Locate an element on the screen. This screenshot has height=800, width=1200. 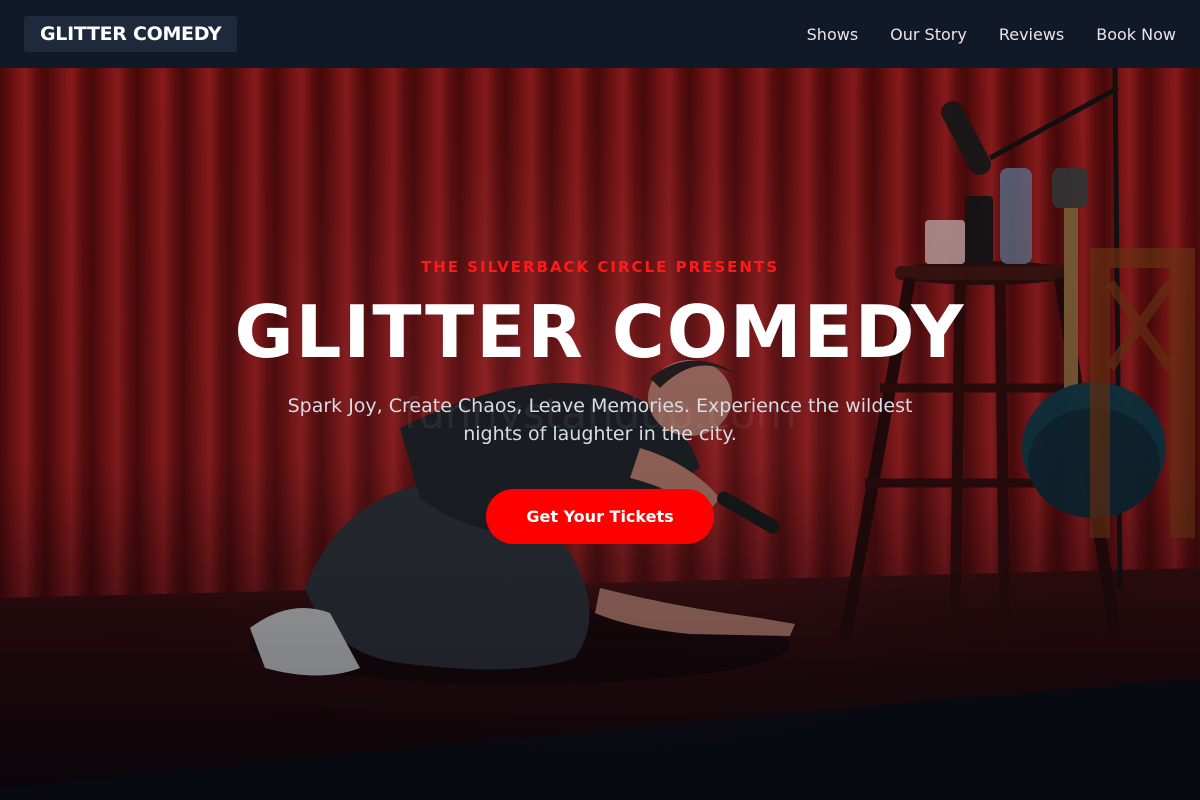
hero-eyebrow: THE SILVERBACK CIRCLE PRESENTS is located at coordinates (600, 267).